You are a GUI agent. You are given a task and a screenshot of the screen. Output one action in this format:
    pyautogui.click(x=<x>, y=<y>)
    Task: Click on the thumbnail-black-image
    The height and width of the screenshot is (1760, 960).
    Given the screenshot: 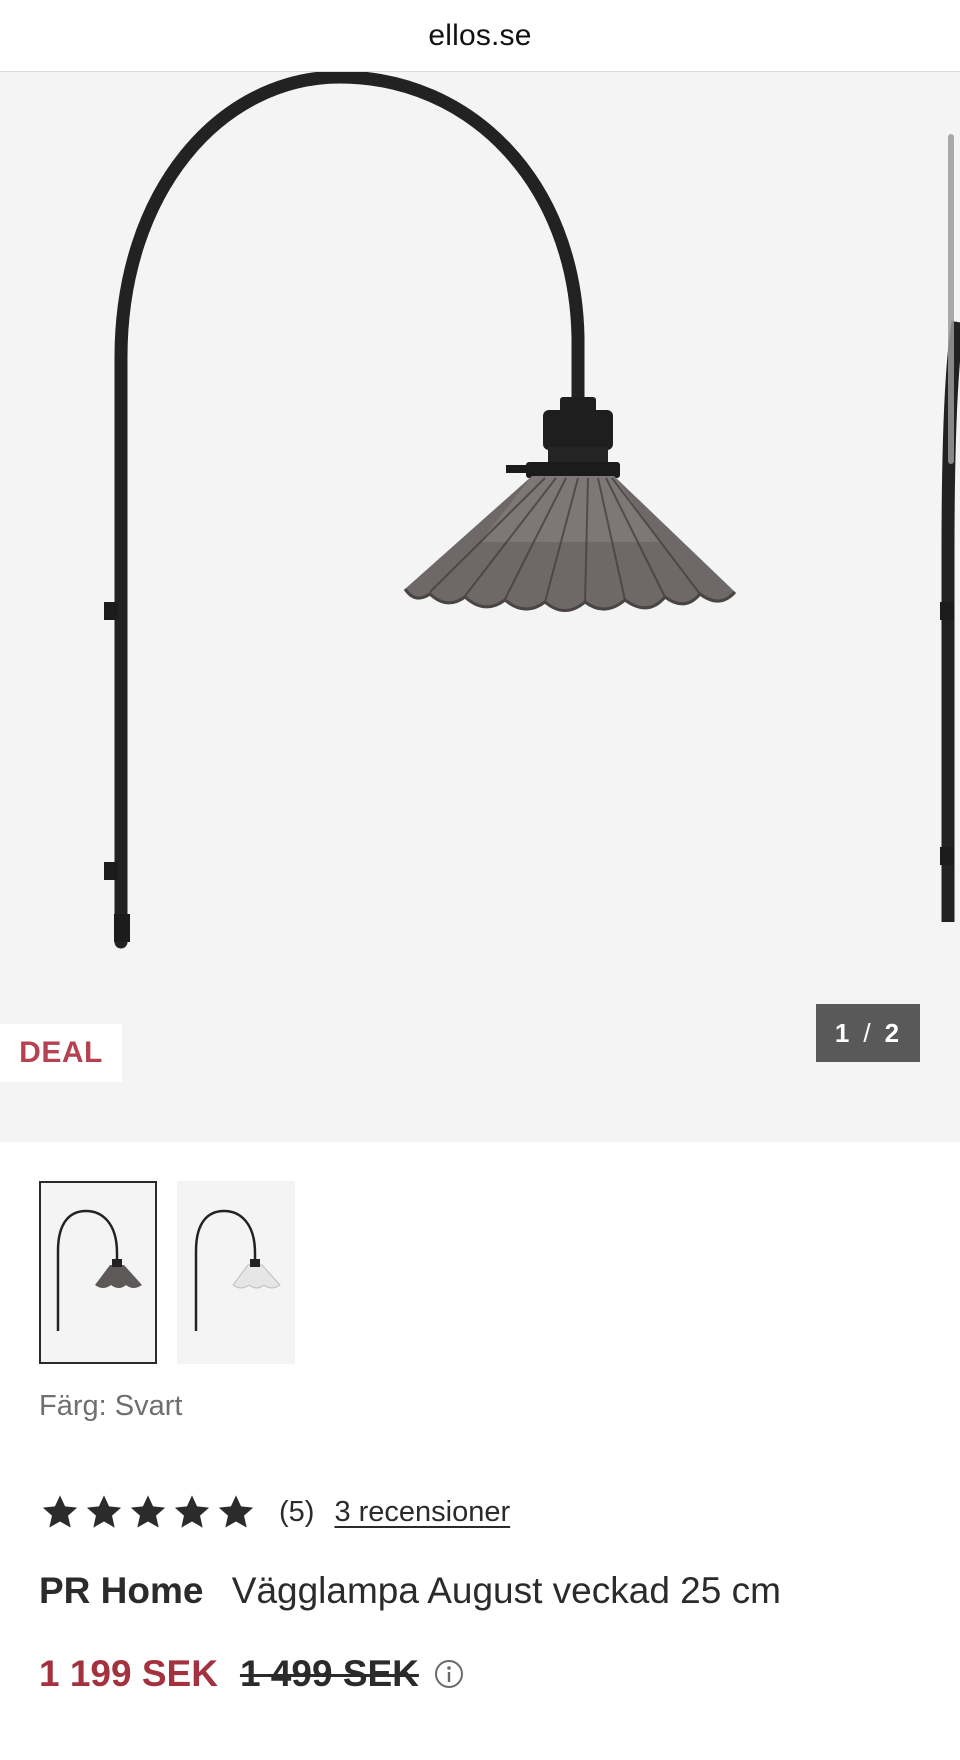 What is the action you would take?
    pyautogui.click(x=99, y=1270)
    